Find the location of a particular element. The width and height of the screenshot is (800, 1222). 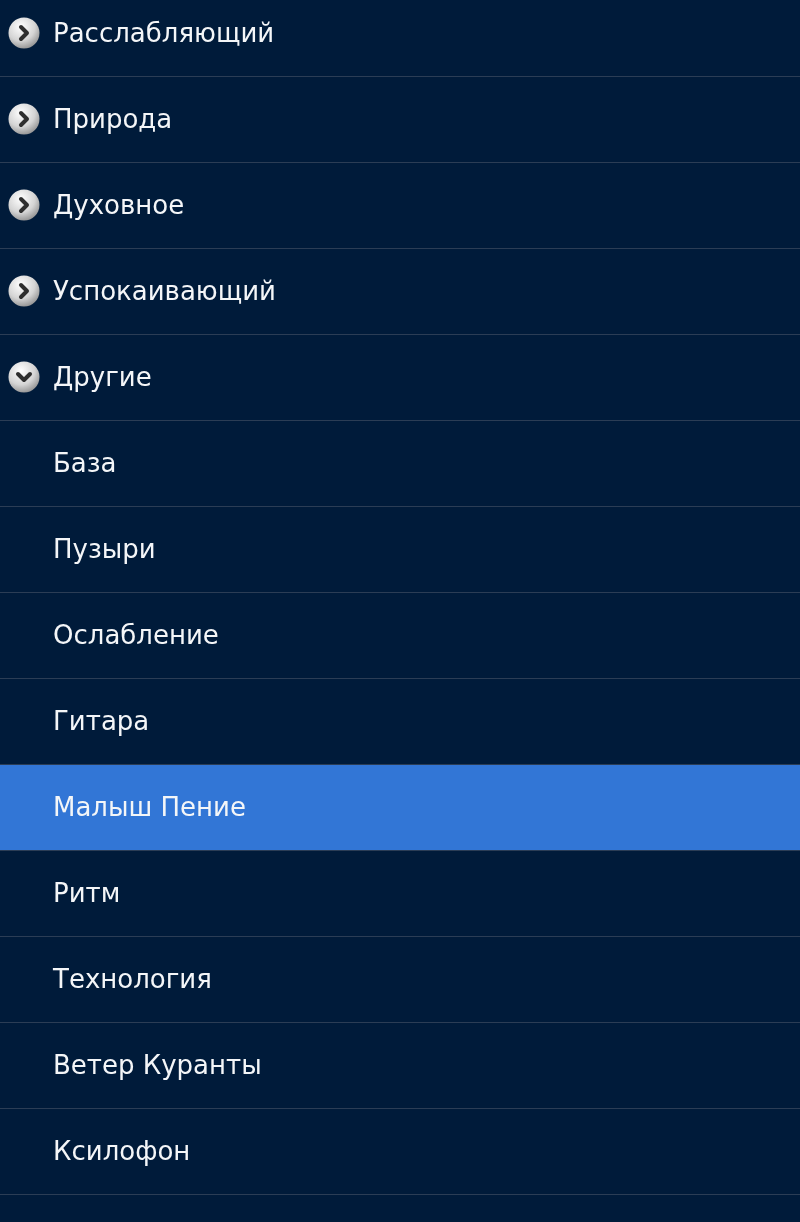

list-item: База is located at coordinates (400, 464).